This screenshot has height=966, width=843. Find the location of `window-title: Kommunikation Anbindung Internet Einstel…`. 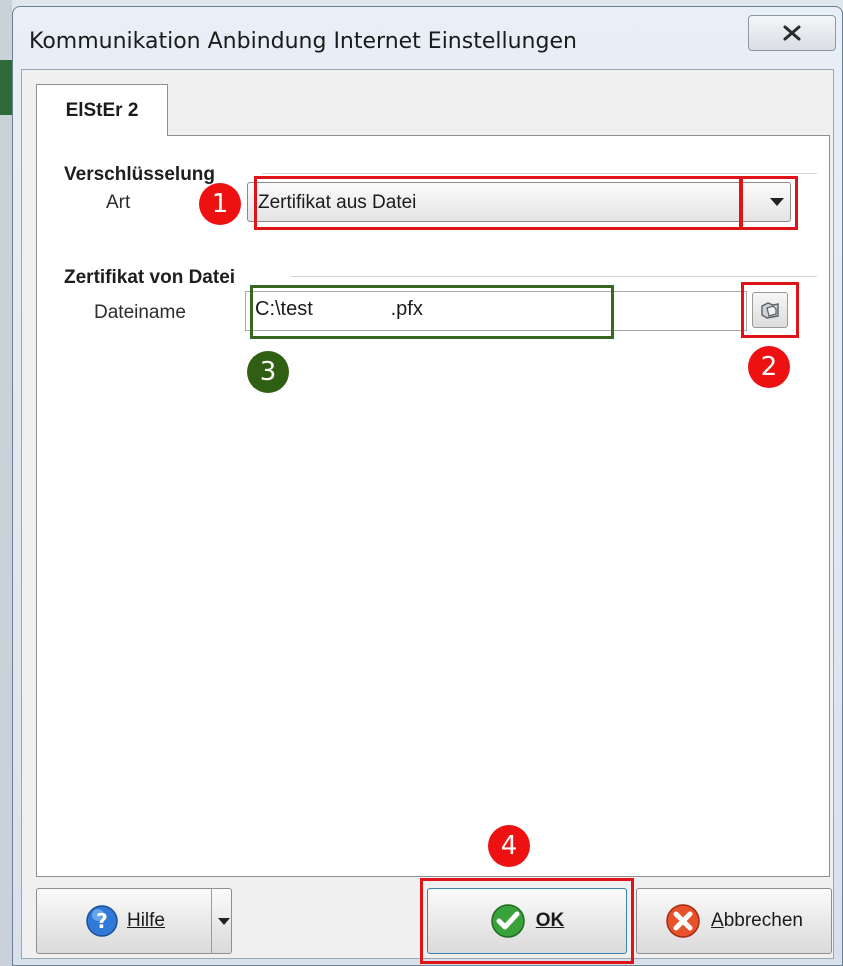

window-title: Kommunikation Anbindung Internet Einstel… is located at coordinates (303, 41).